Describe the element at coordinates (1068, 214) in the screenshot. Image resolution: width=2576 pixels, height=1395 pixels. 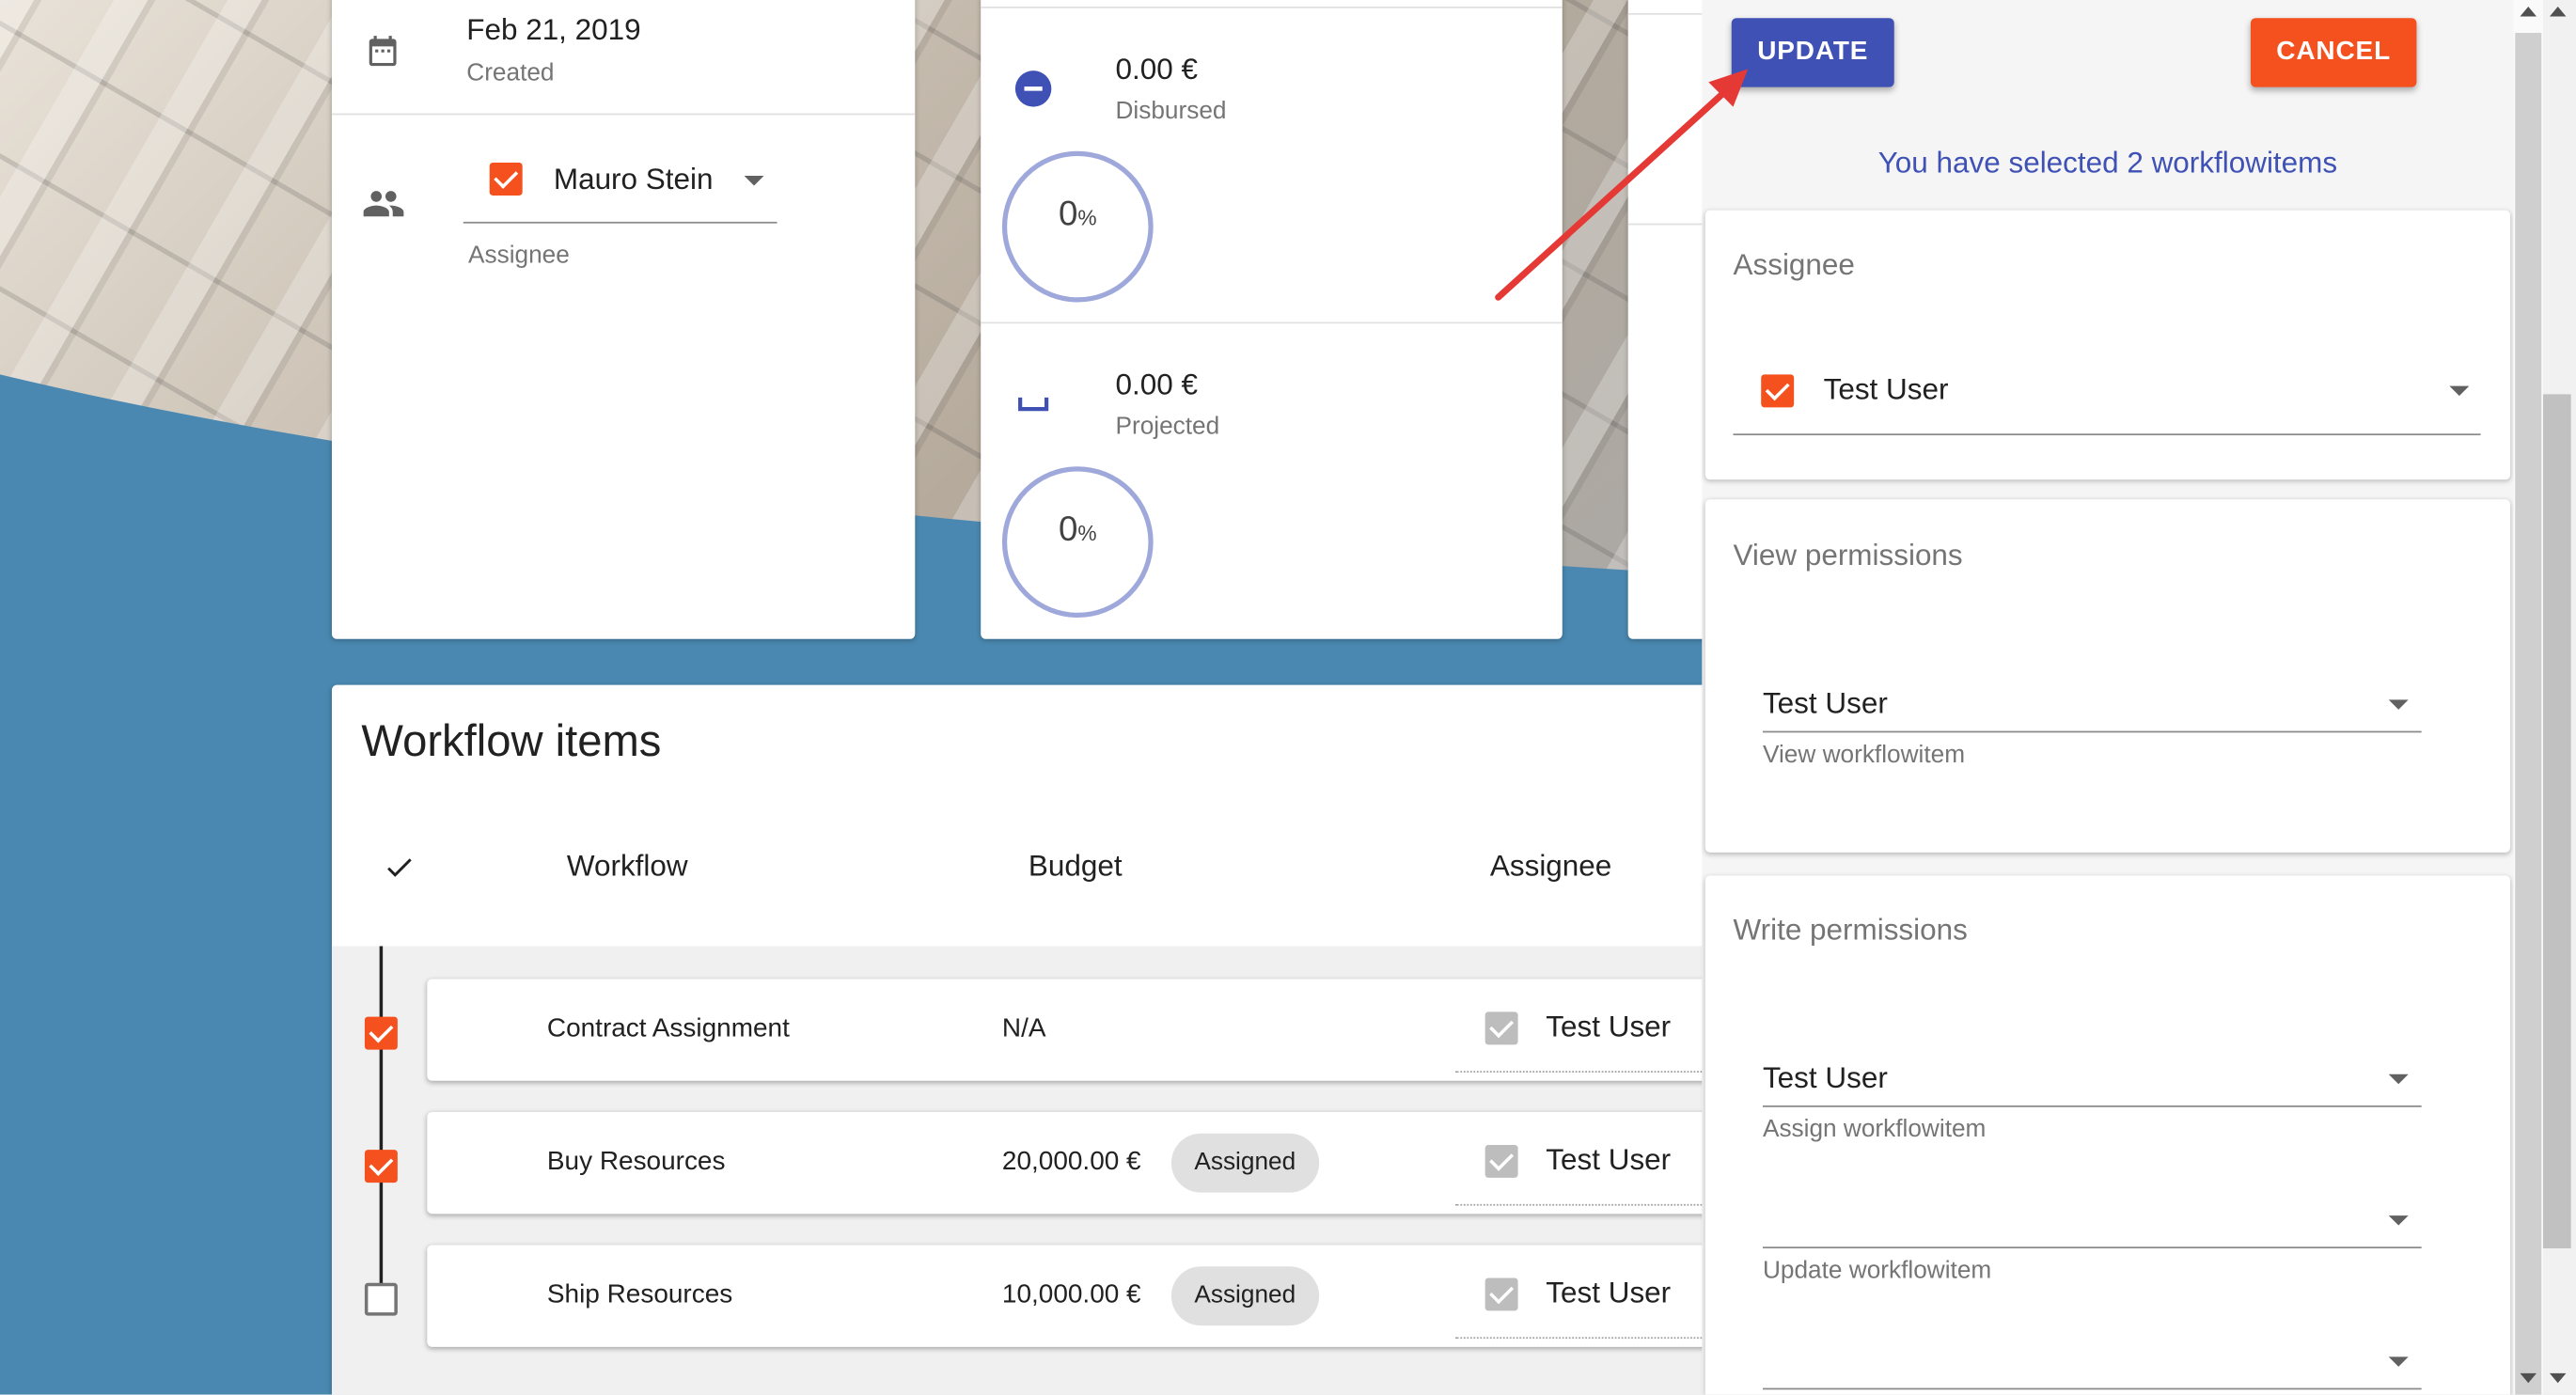
I see `disbursed-percent: 0` at that location.